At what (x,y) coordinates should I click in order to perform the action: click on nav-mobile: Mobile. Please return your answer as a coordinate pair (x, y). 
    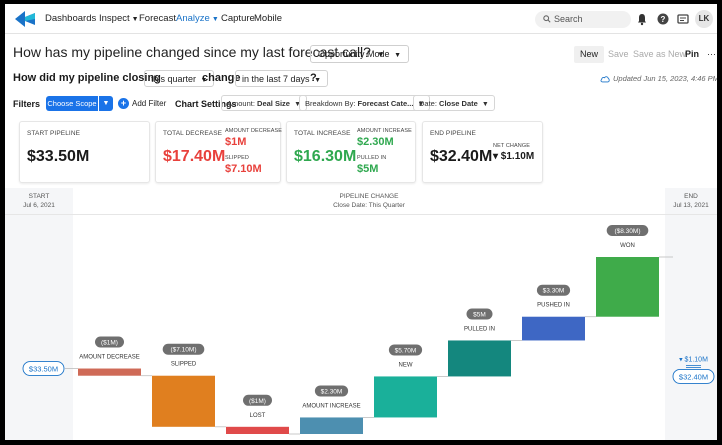
    Looking at the image, I should click on (268, 18).